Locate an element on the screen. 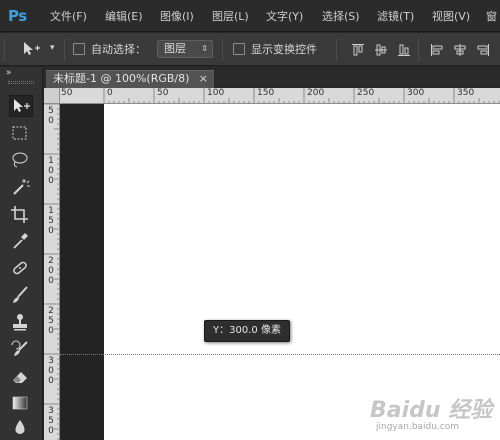 The height and width of the screenshot is (440, 500). vertical-ruler: 5 0 1 0 0 1 5 0 2 0 0 2 5 0 3 0 0 3 5 0 is located at coordinates (52, 272).